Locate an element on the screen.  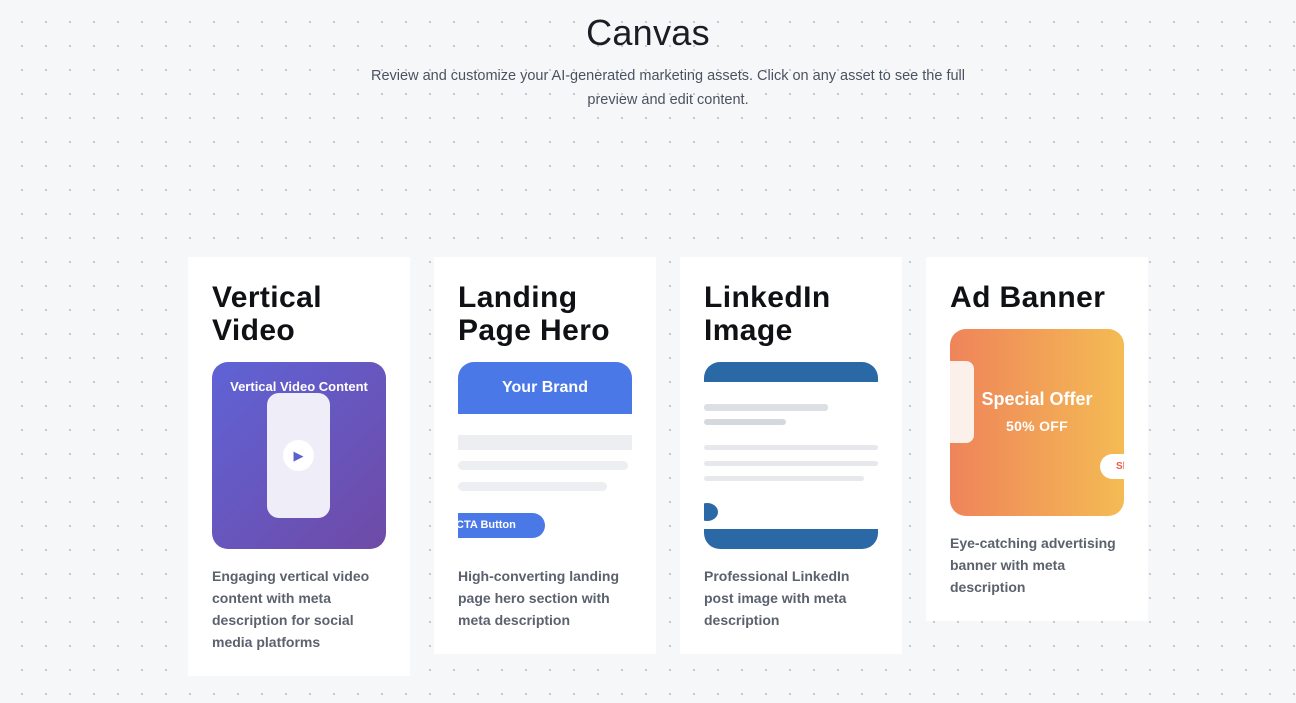
card-title: Vertical Video is located at coordinates (299, 314).